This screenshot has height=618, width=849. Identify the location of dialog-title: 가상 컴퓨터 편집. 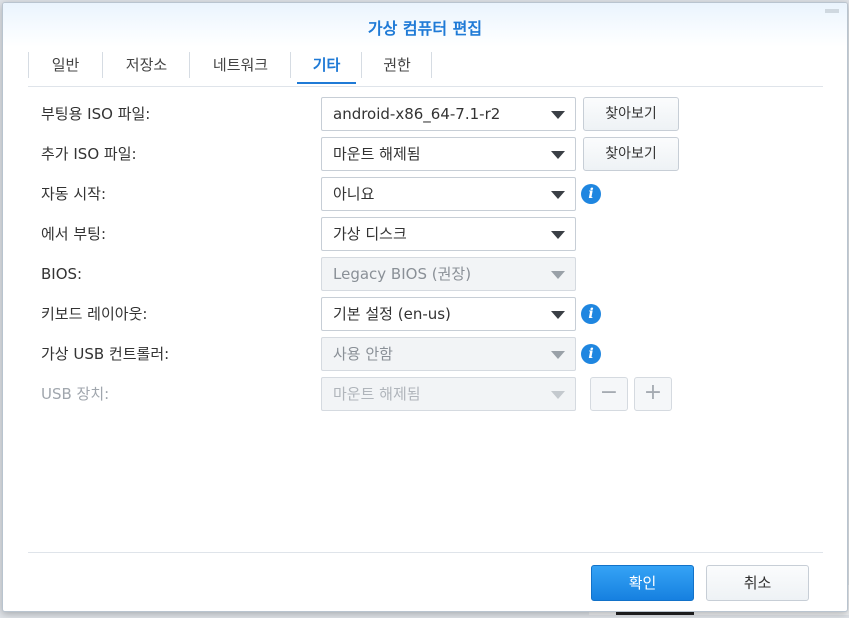
(425, 28).